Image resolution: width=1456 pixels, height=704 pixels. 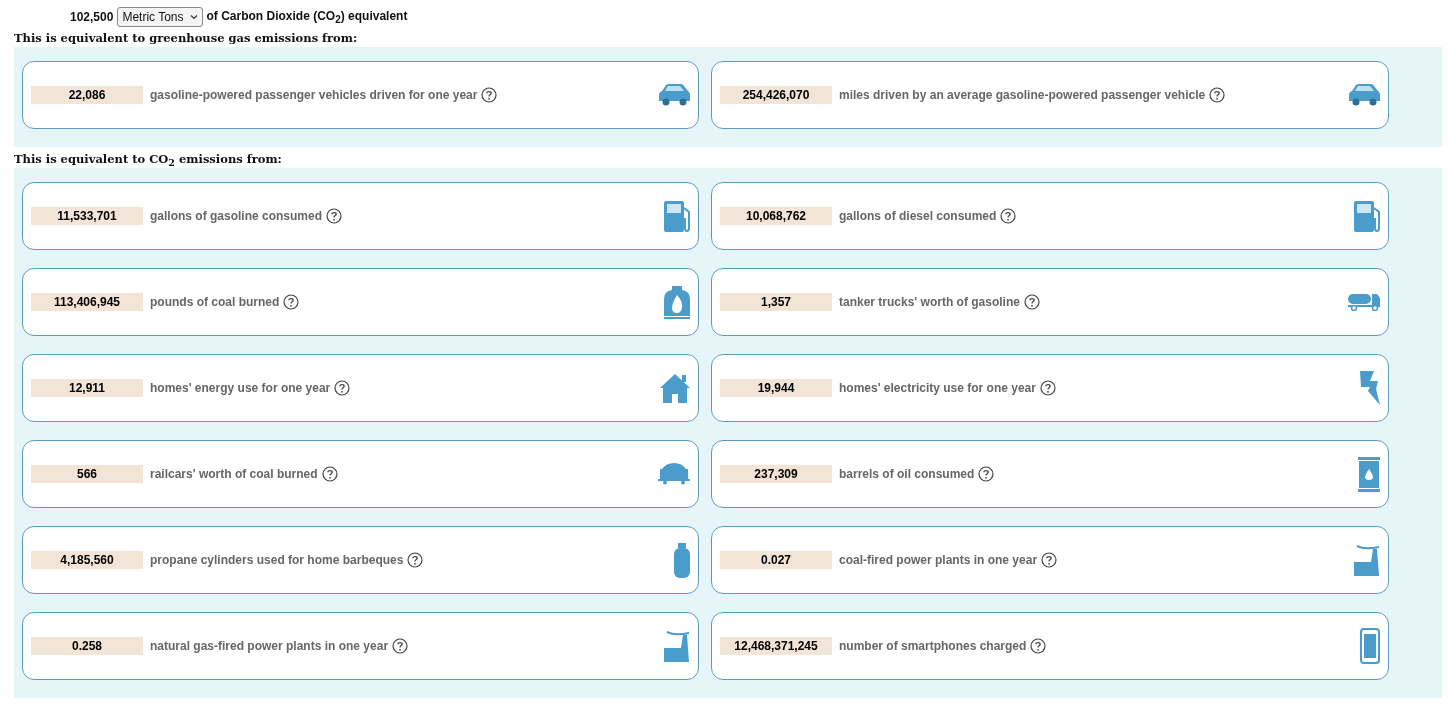 What do you see at coordinates (682, 560) in the screenshot?
I see `gas-cylinder-icon` at bounding box center [682, 560].